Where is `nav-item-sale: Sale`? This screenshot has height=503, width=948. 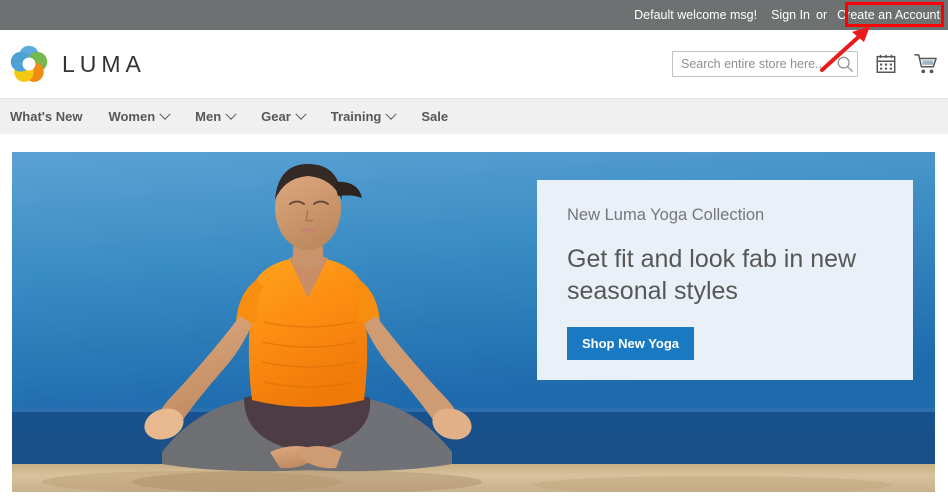
nav-item-sale: Sale is located at coordinates (434, 116).